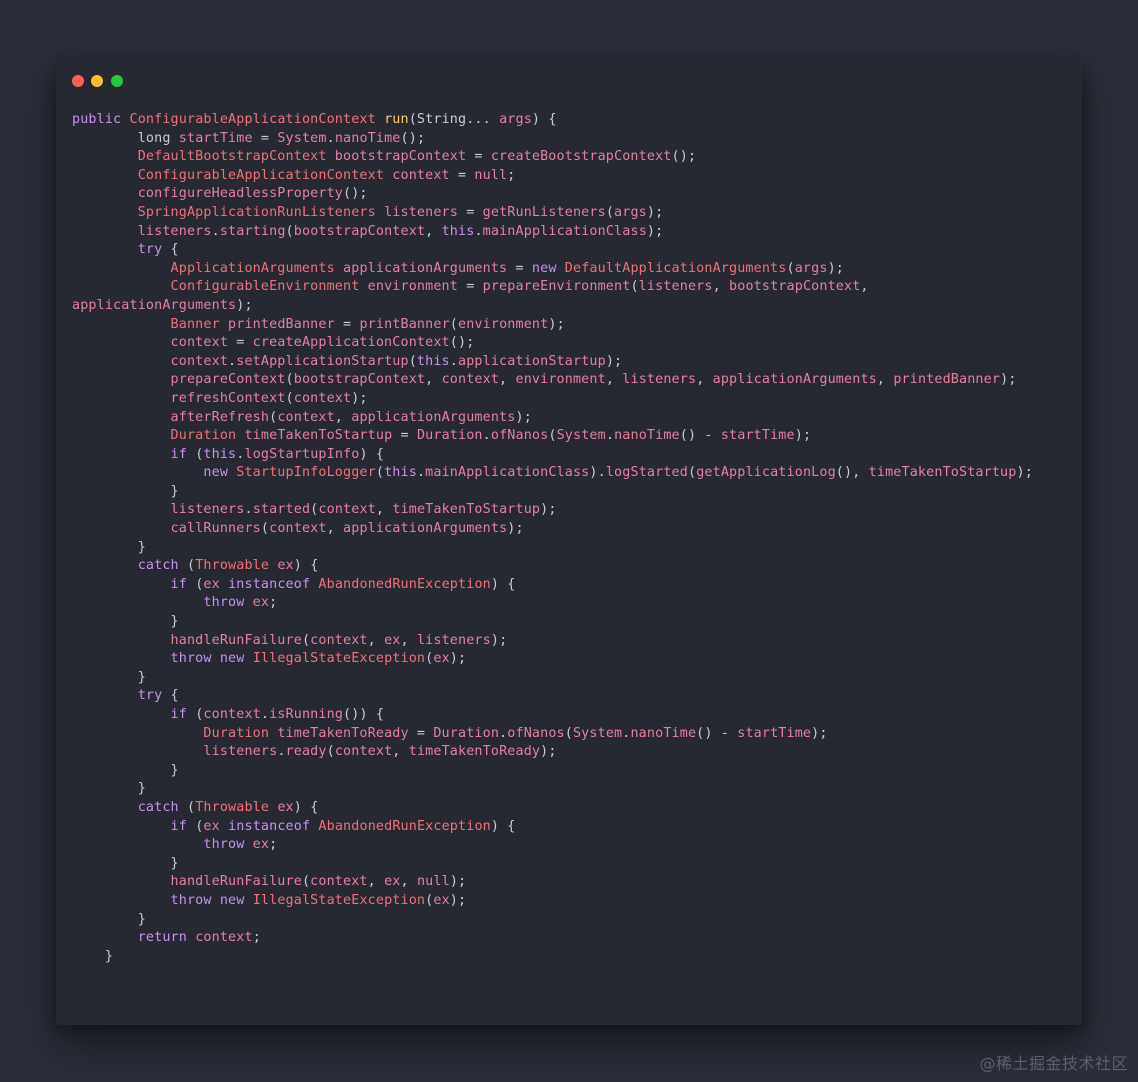 Image resolution: width=1138 pixels, height=1082 pixels. Describe the element at coordinates (684, 157) in the screenshot. I see `code-token: ();` at that location.